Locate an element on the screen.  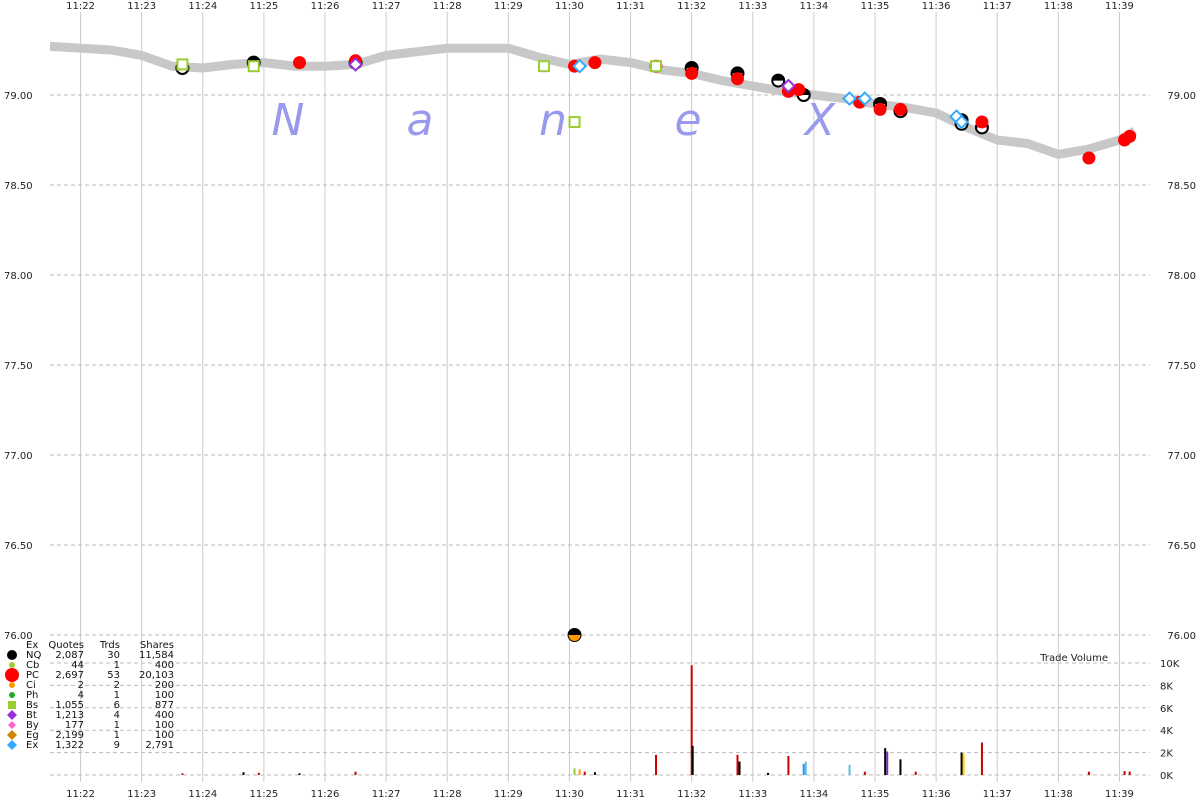
volume-tick-label: 4K is located at coordinates (1166, 731).